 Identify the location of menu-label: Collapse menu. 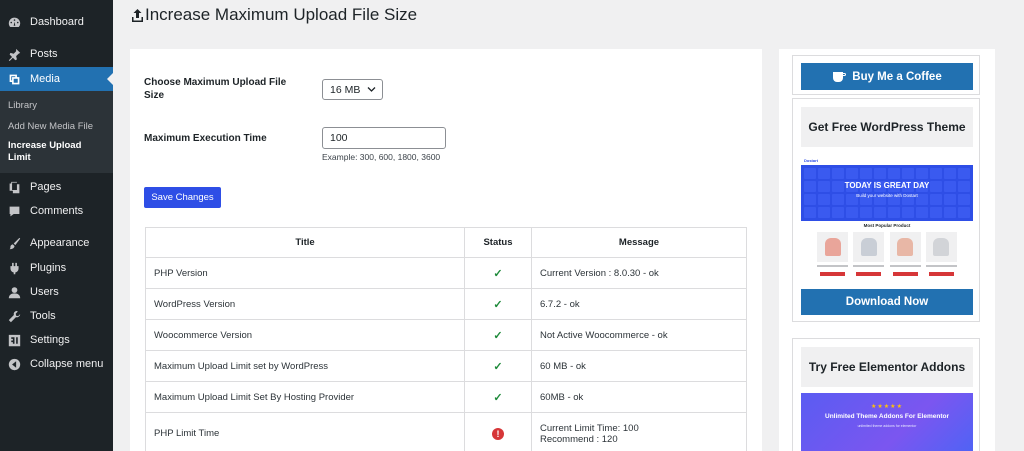
(67, 364).